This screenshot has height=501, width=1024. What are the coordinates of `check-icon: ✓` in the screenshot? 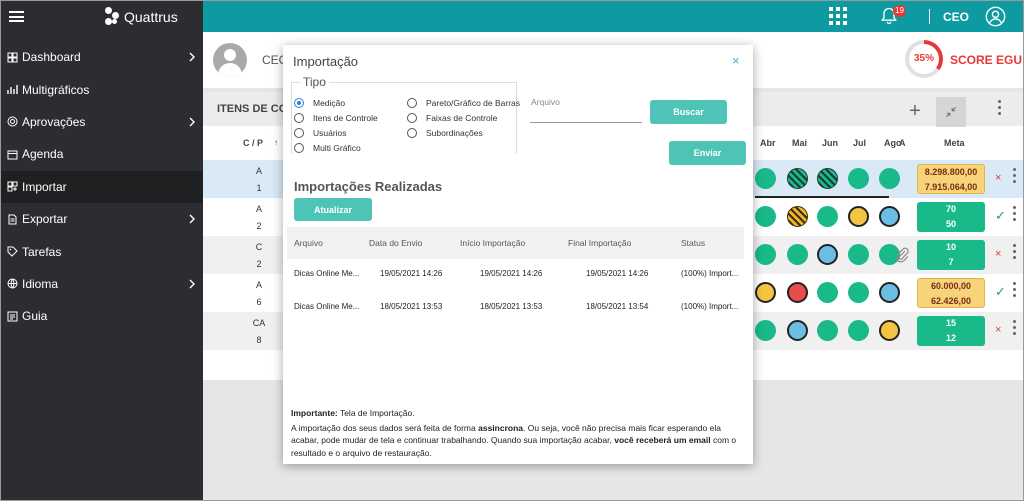 It's located at (1000, 291).